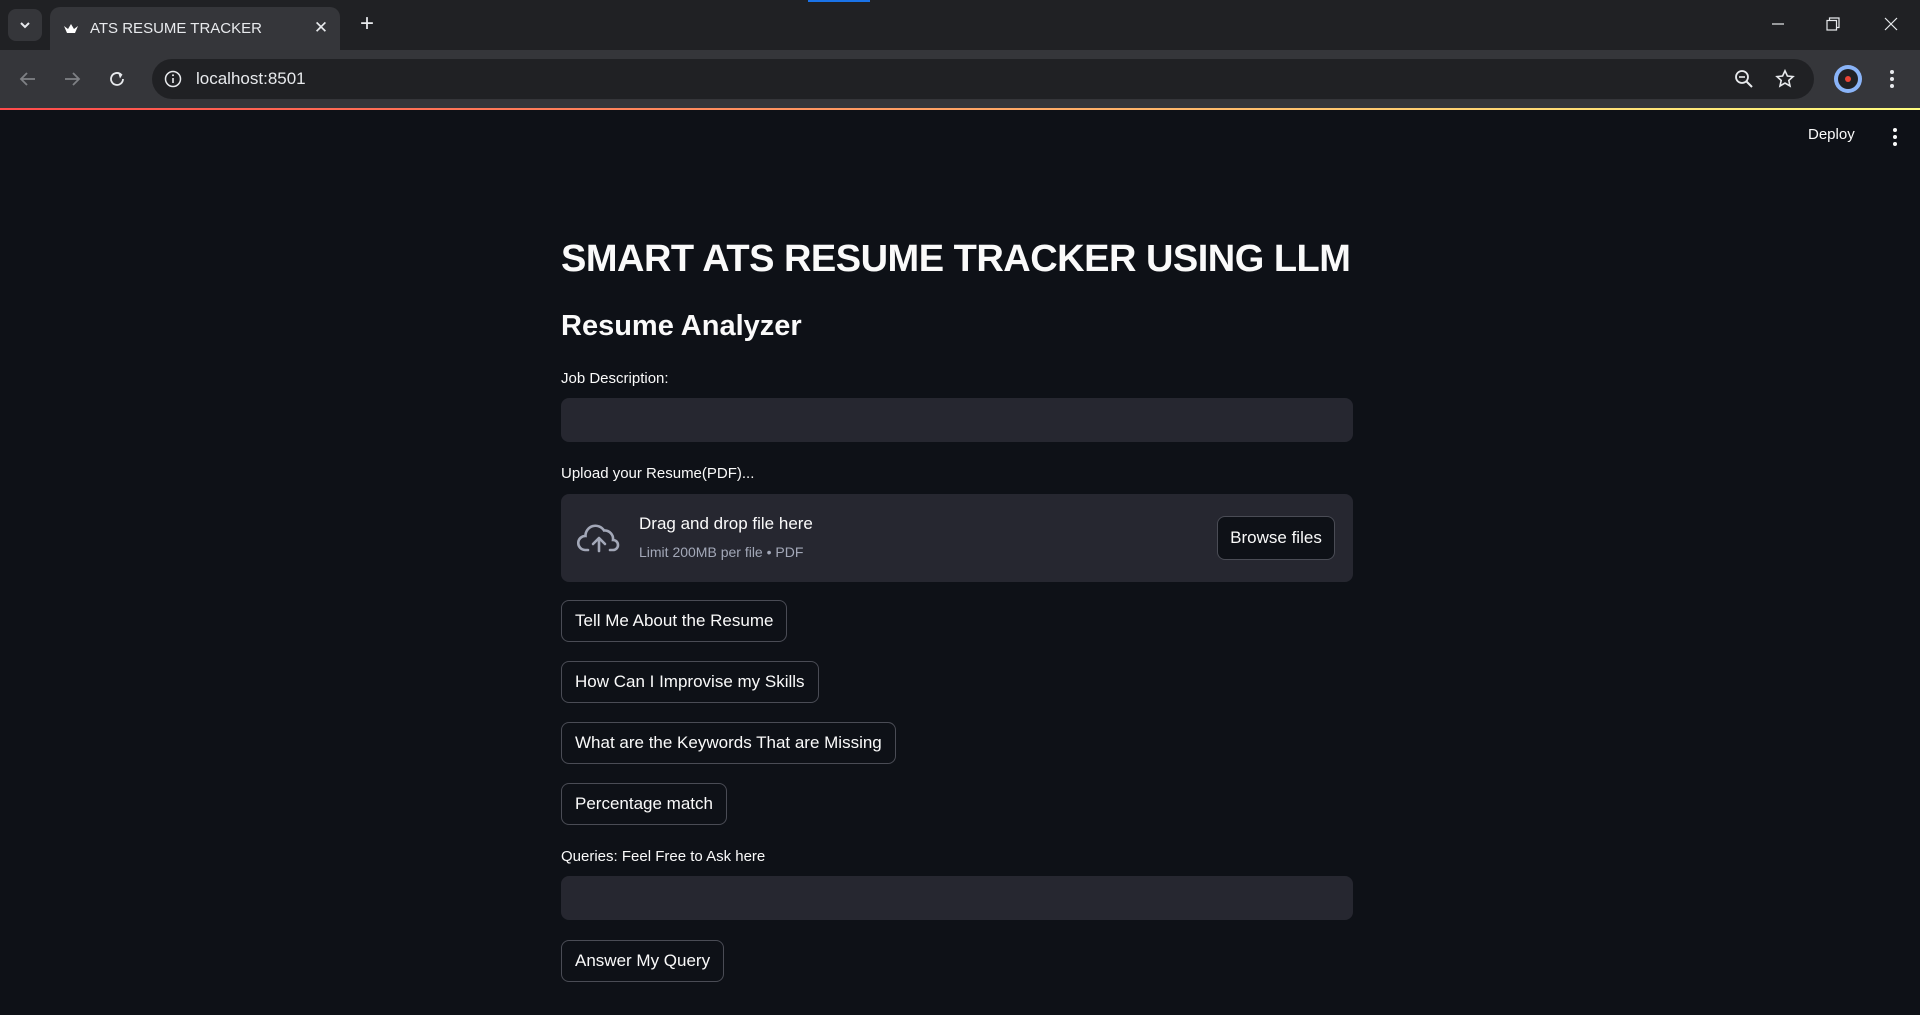  I want to click on close-tab-icon: ✕, so click(321, 28).